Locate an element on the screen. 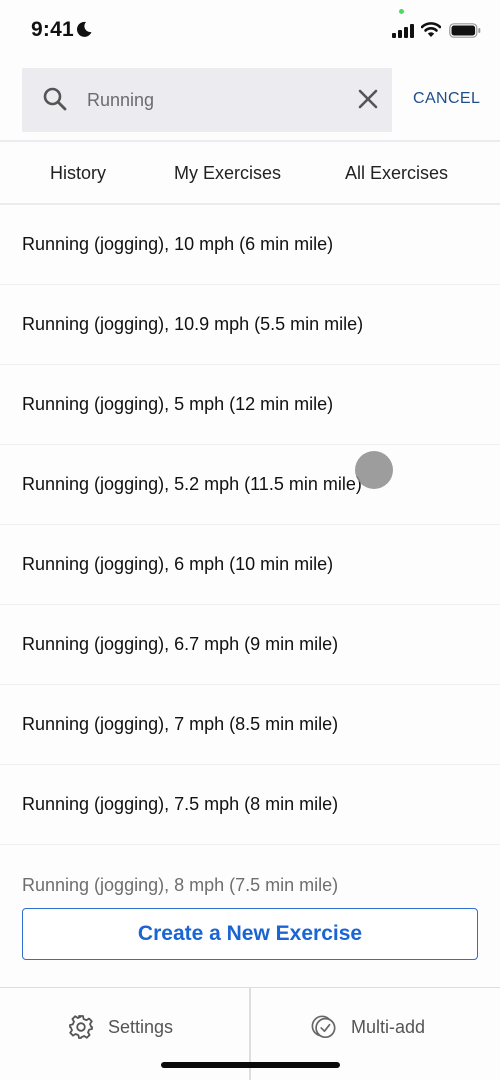  multi-add-check-icon is located at coordinates (323, 1027).